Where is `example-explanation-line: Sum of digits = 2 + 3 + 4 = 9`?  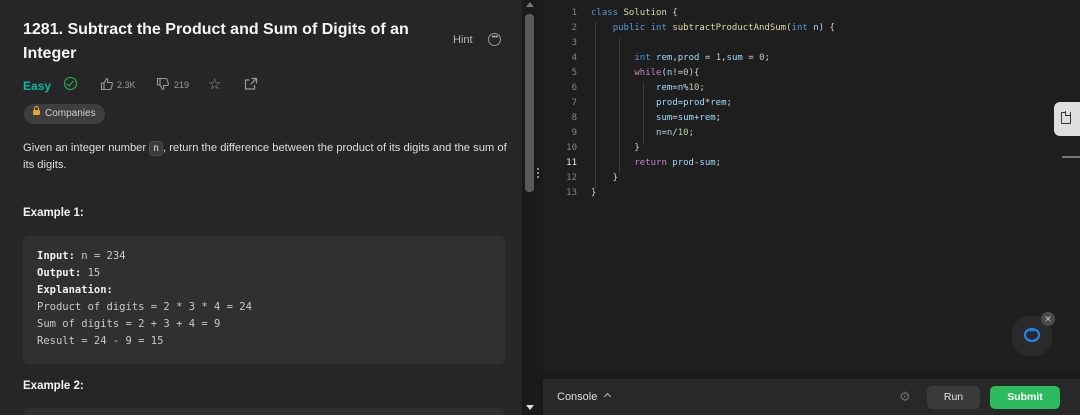
example-explanation-line: Sum of digits = 2 + 3 + 4 = 9 is located at coordinates (129, 324).